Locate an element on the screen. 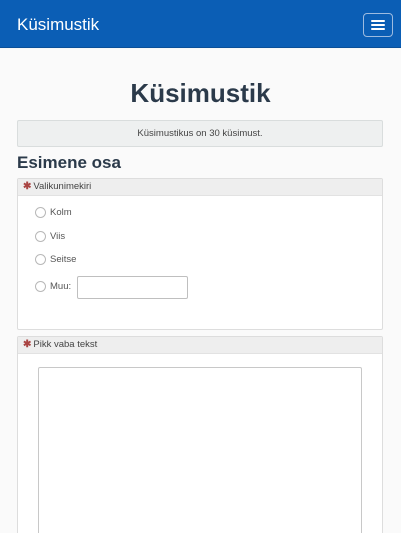 The height and width of the screenshot is (533, 401). question-header: ✱ Valikunimekiri is located at coordinates (200, 187).